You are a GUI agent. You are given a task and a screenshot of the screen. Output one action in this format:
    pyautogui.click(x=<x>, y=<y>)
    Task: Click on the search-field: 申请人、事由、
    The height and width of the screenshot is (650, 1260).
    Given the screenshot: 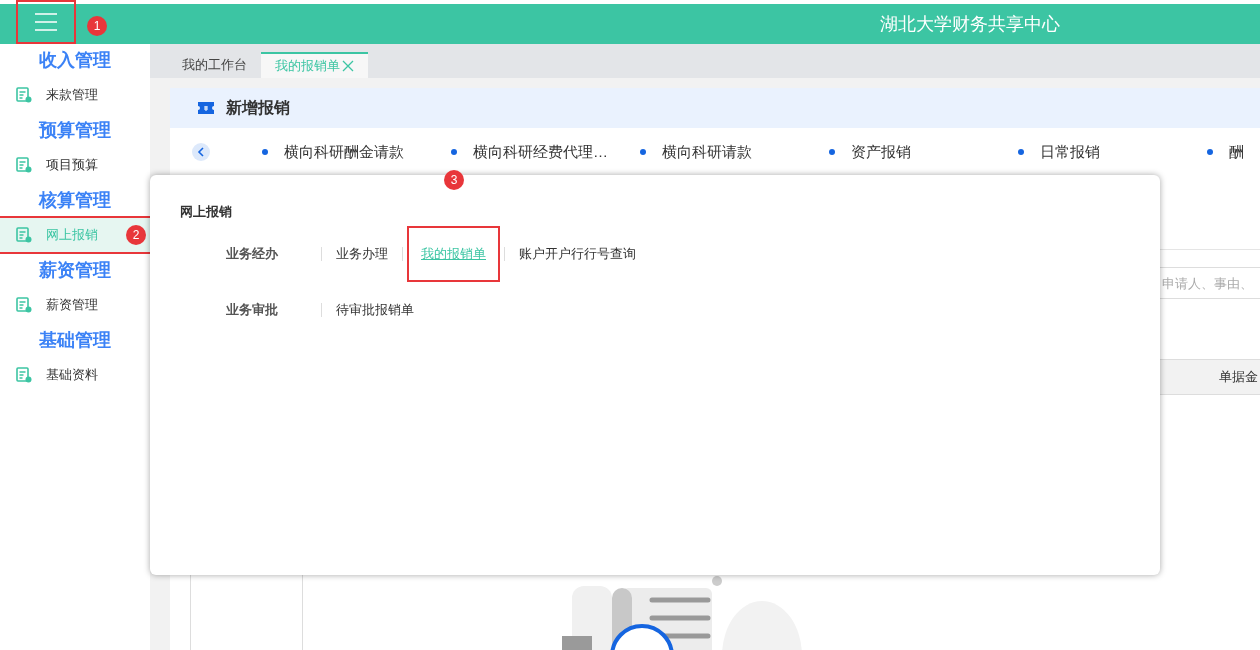 What is the action you would take?
    pyautogui.click(x=1208, y=283)
    